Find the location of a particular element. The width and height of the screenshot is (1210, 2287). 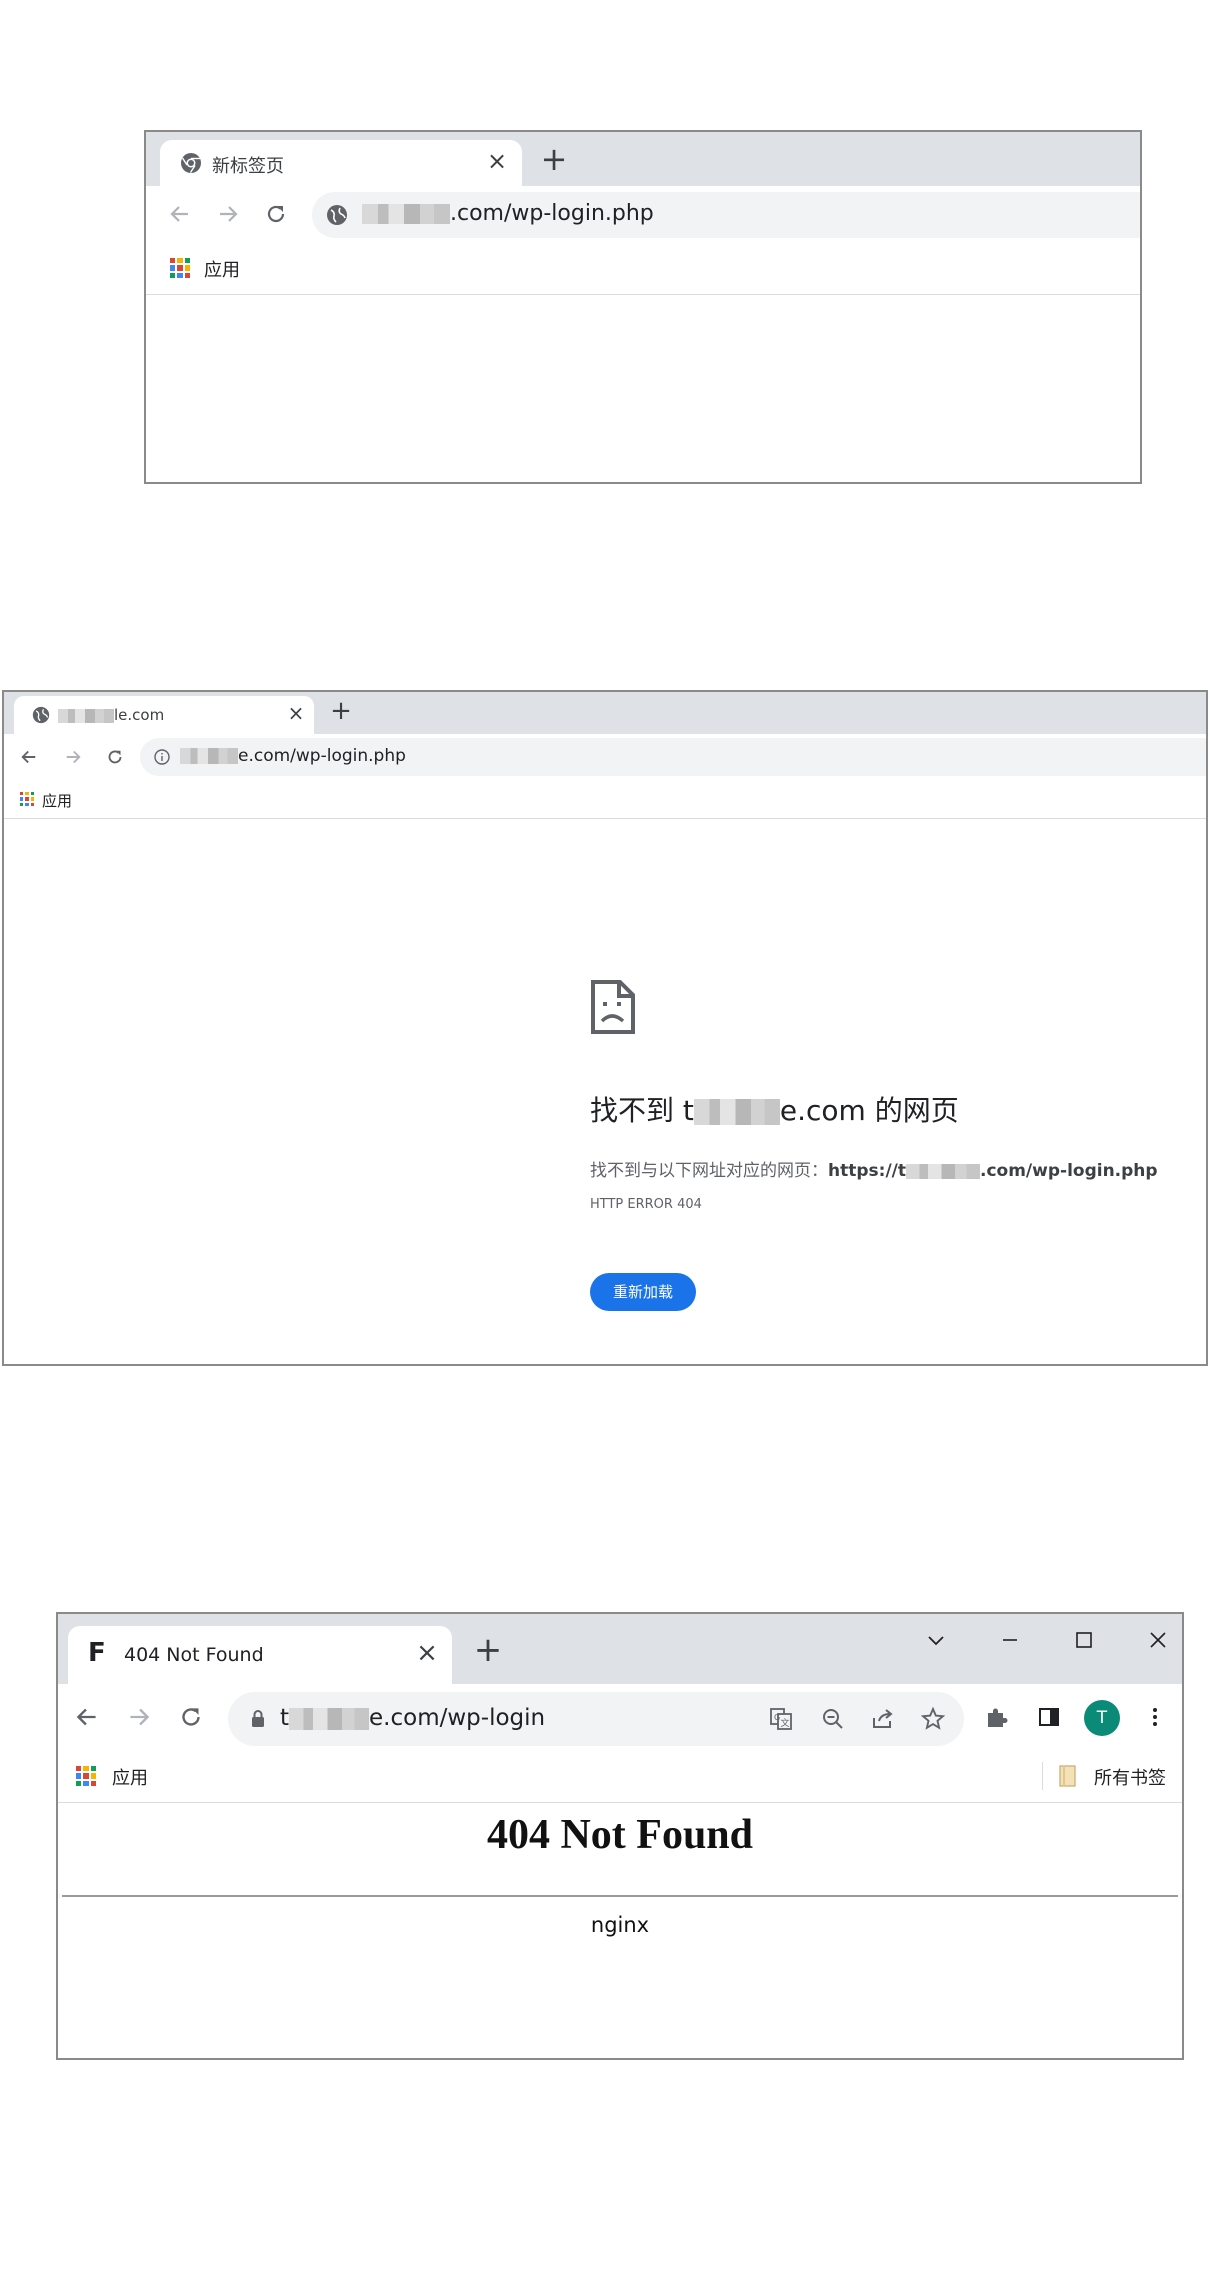

sad-document-icon is located at coordinates (613, 1007).